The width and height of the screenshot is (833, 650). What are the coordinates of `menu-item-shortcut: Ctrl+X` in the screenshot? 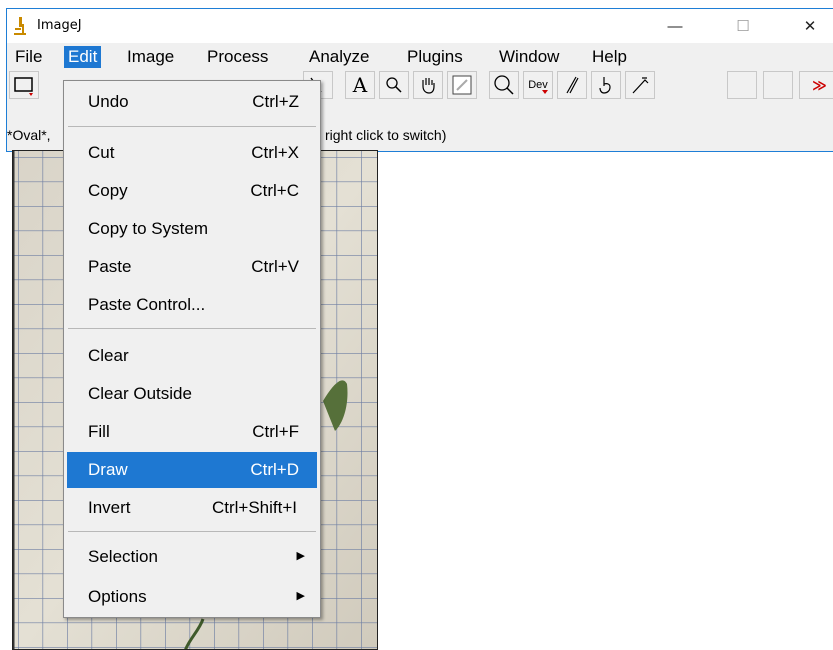 It's located at (275, 152).